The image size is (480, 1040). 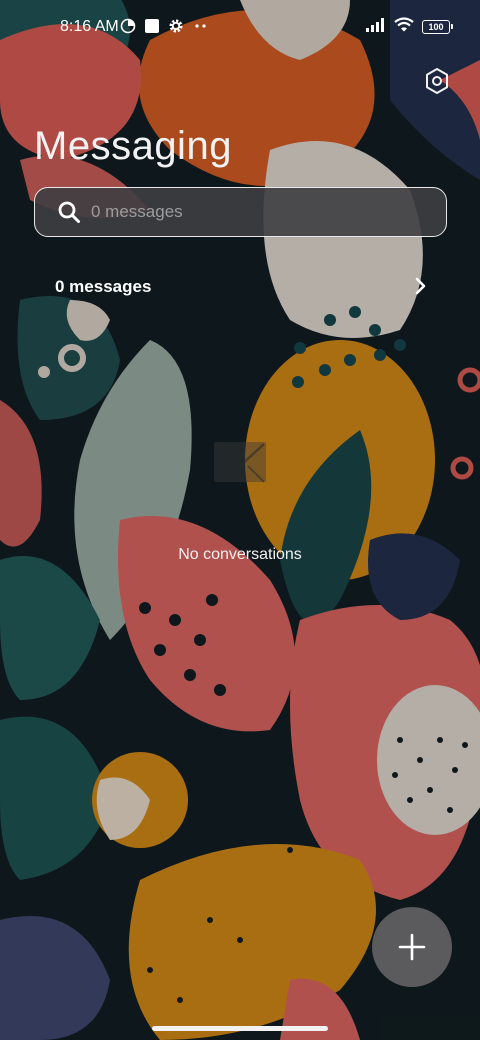 I want to click on empty-inbox-icon, so click(x=240, y=474).